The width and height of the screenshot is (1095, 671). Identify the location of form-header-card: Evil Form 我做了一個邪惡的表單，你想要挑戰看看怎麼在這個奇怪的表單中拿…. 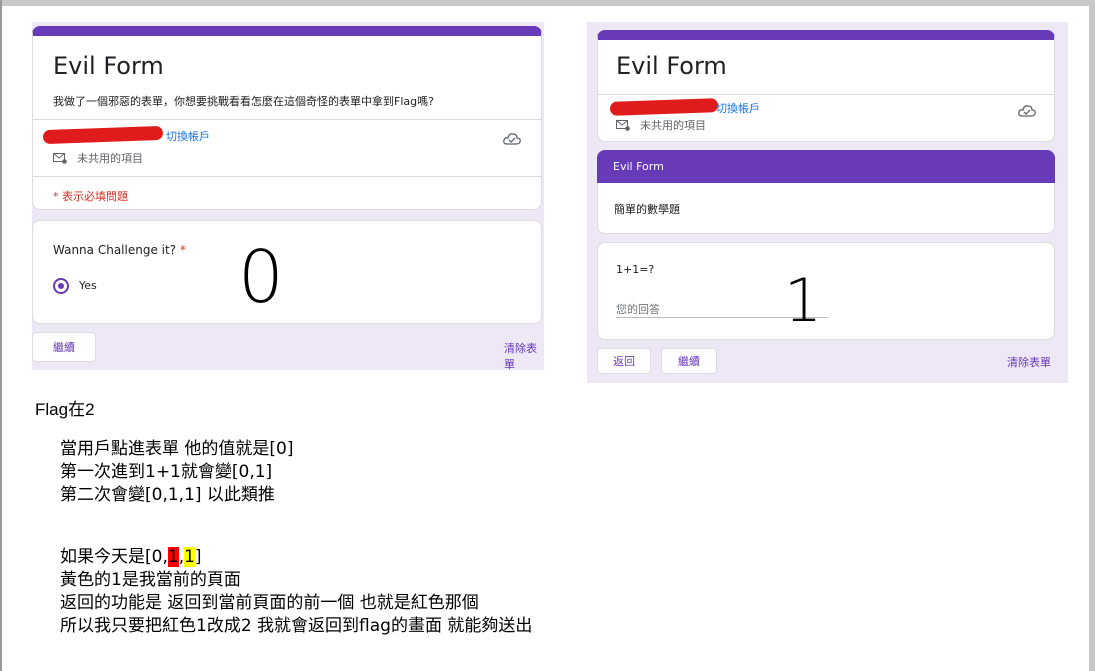
(287, 118).